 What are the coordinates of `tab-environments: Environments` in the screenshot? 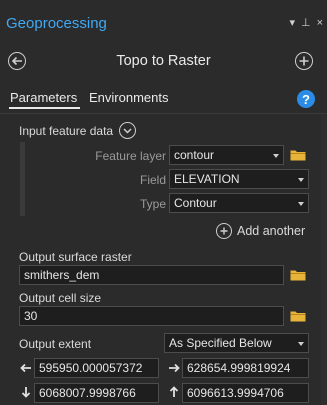 It's located at (128, 98).